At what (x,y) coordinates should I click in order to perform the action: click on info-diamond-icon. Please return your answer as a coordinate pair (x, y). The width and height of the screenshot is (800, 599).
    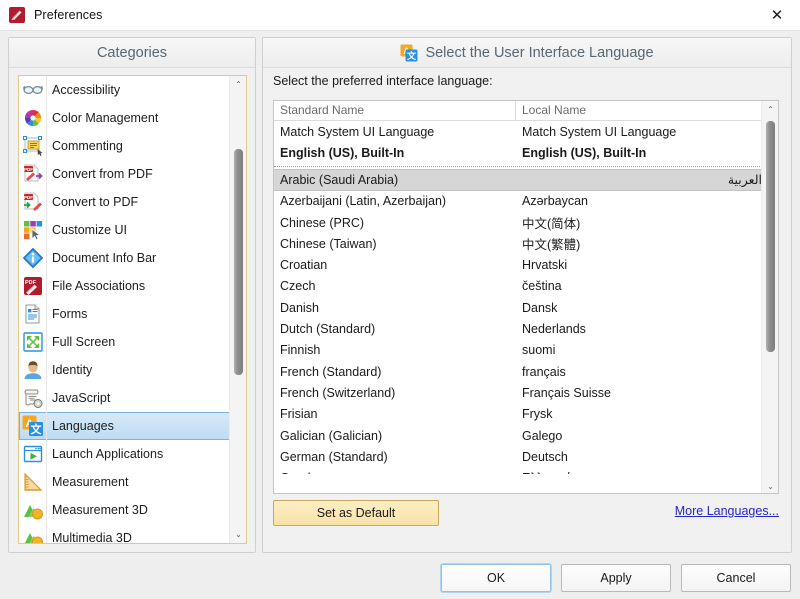
    Looking at the image, I should click on (33, 258).